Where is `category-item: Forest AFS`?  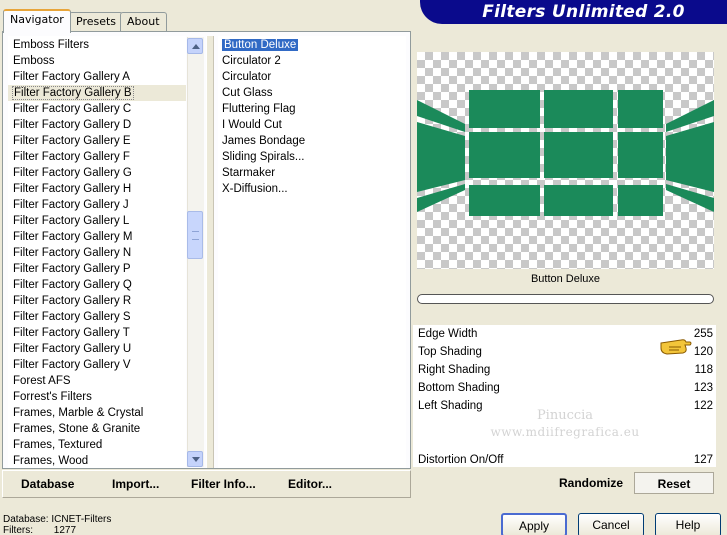 category-item: Forest AFS is located at coordinates (97, 381).